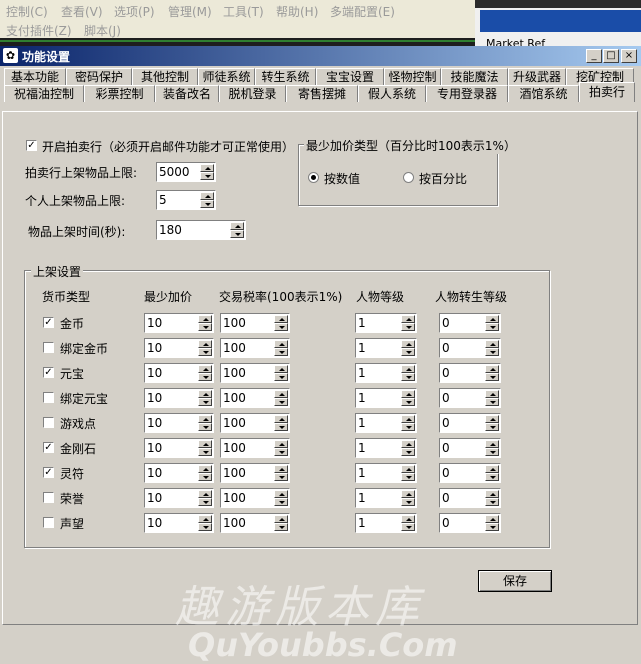  What do you see at coordinates (392, 93) in the screenshot?
I see `tab-row2-item: 假人系统` at bounding box center [392, 93].